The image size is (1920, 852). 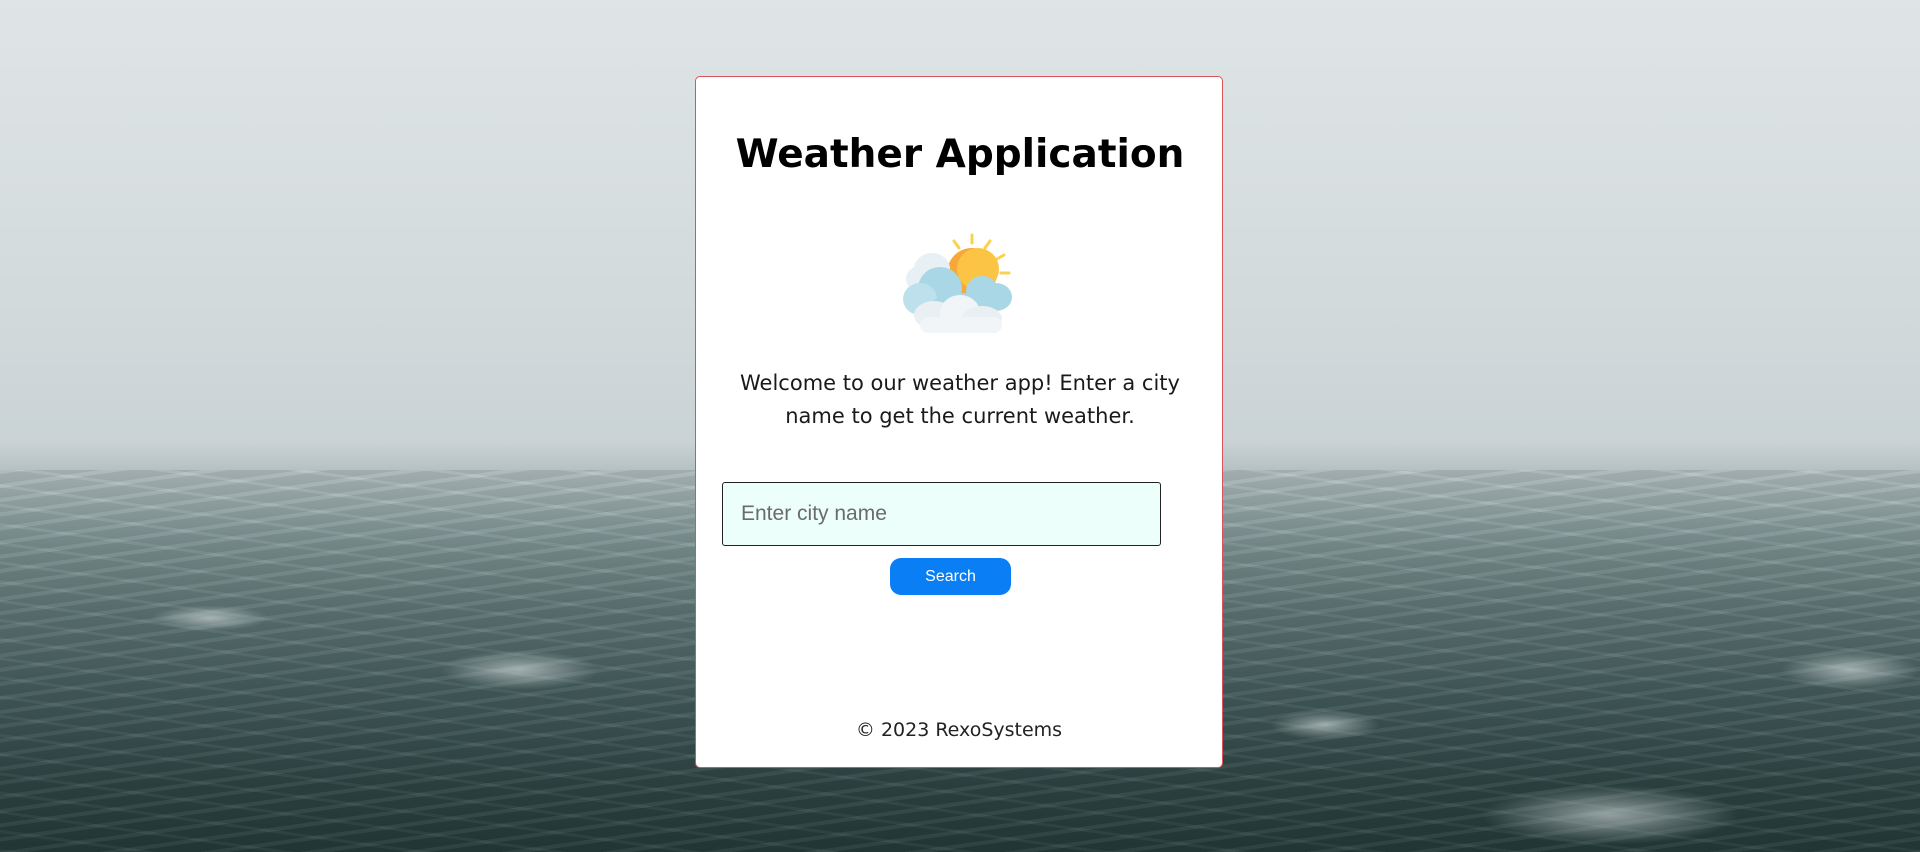 What do you see at coordinates (950, 576) in the screenshot?
I see `search-button: Search` at bounding box center [950, 576].